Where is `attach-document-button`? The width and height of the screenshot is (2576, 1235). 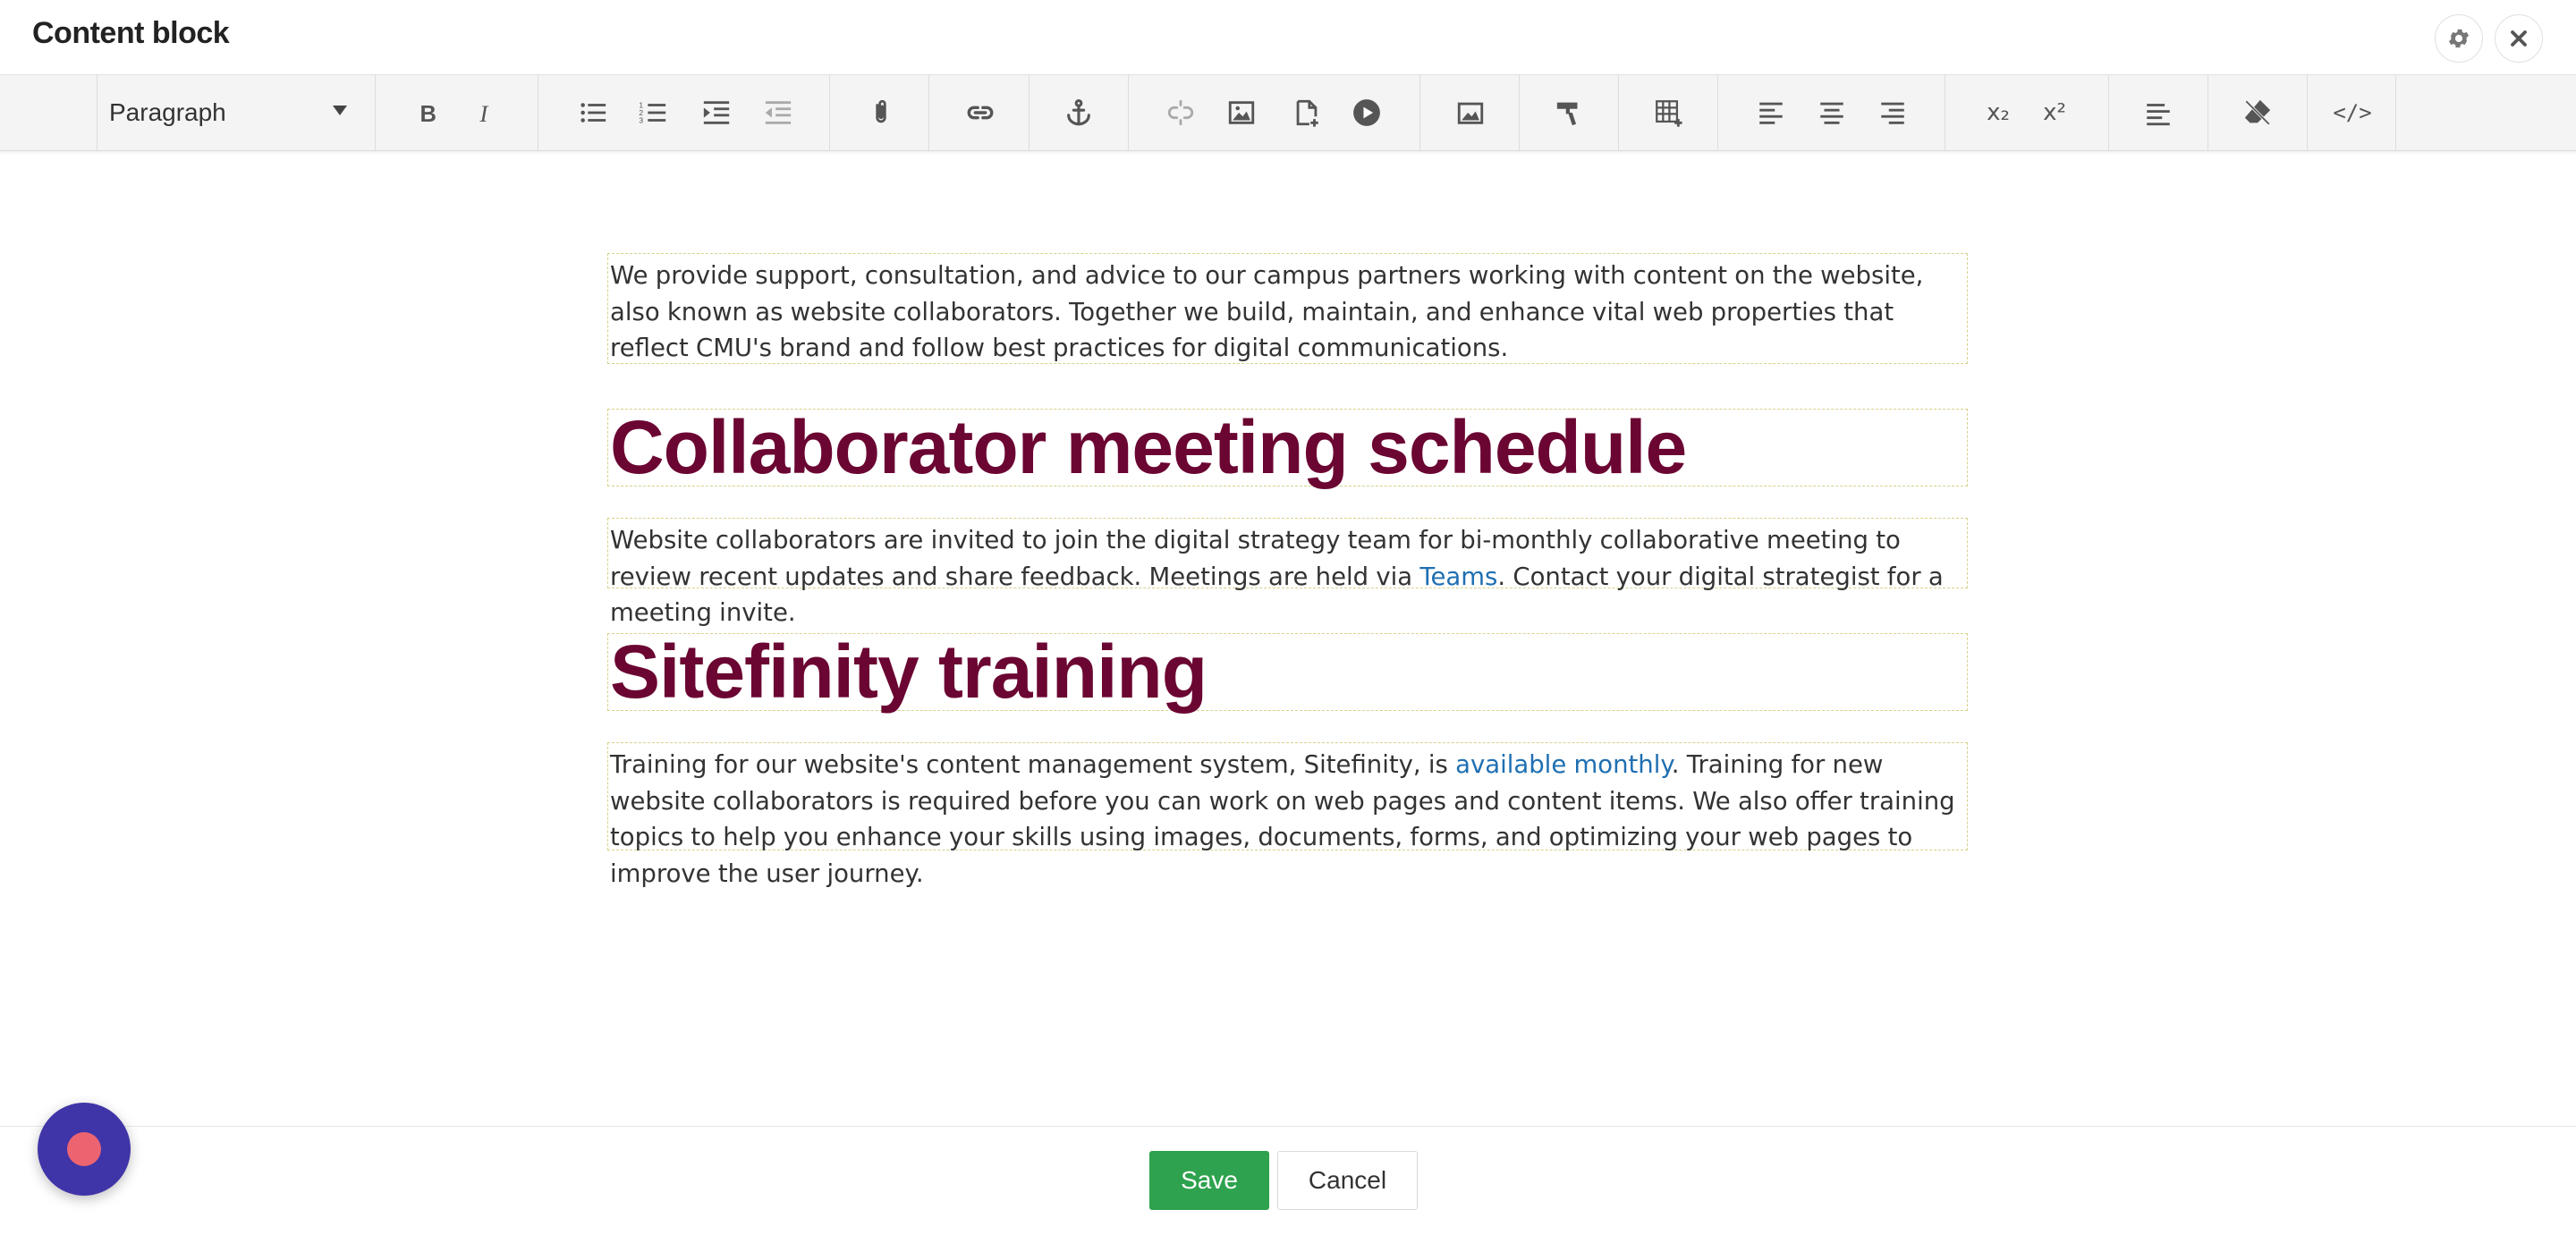 attach-document-button is located at coordinates (881, 113).